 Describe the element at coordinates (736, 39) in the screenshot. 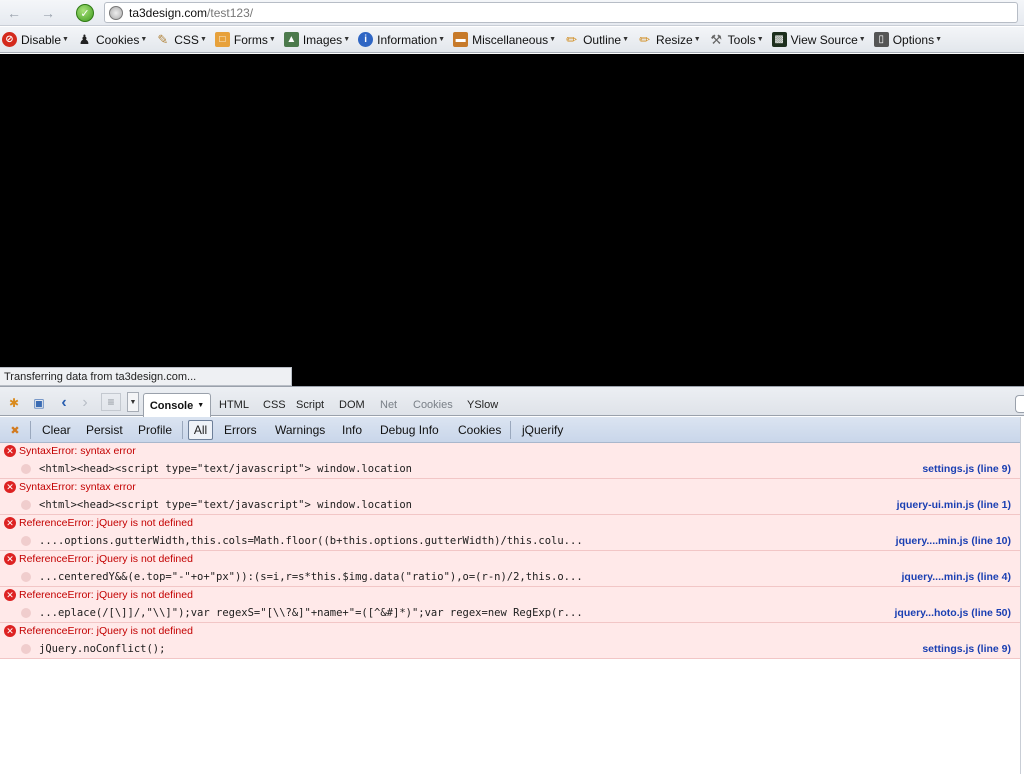

I see `devbar-tools-menu: ⚒ Tools ▼` at that location.